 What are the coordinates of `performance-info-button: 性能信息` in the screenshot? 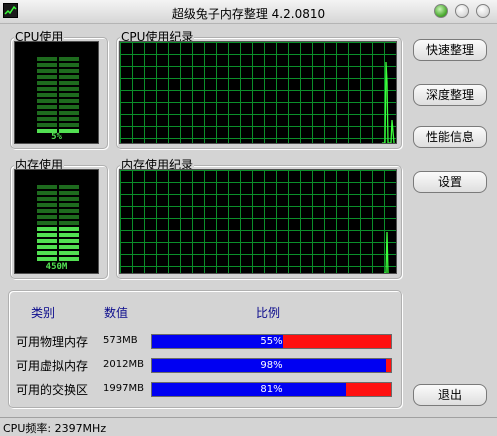 It's located at (450, 137).